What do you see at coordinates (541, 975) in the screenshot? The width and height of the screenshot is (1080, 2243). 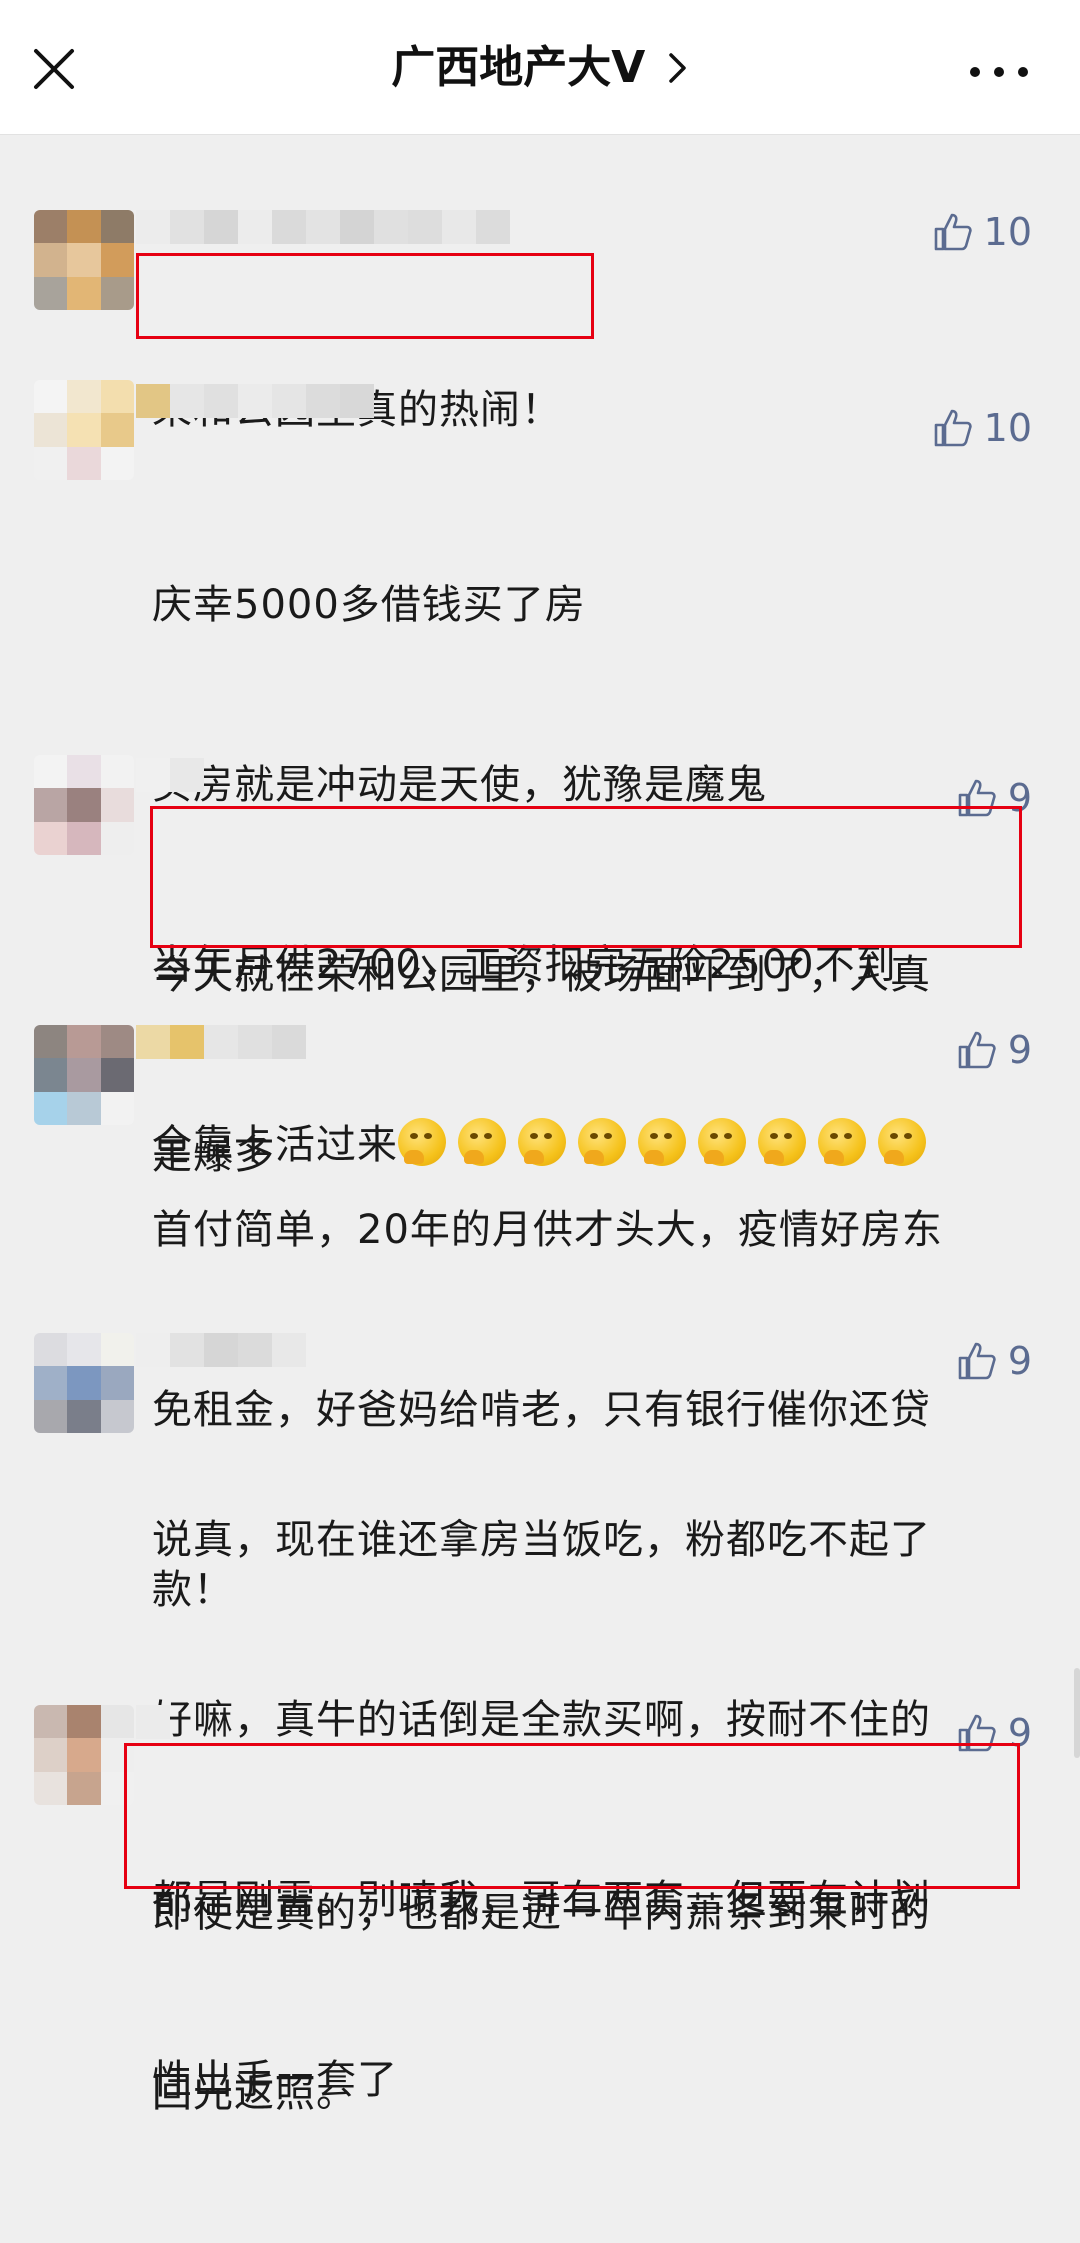 I see `comment-line: 今天就在荣和公园里，被场面吓到了，人真` at bounding box center [541, 975].